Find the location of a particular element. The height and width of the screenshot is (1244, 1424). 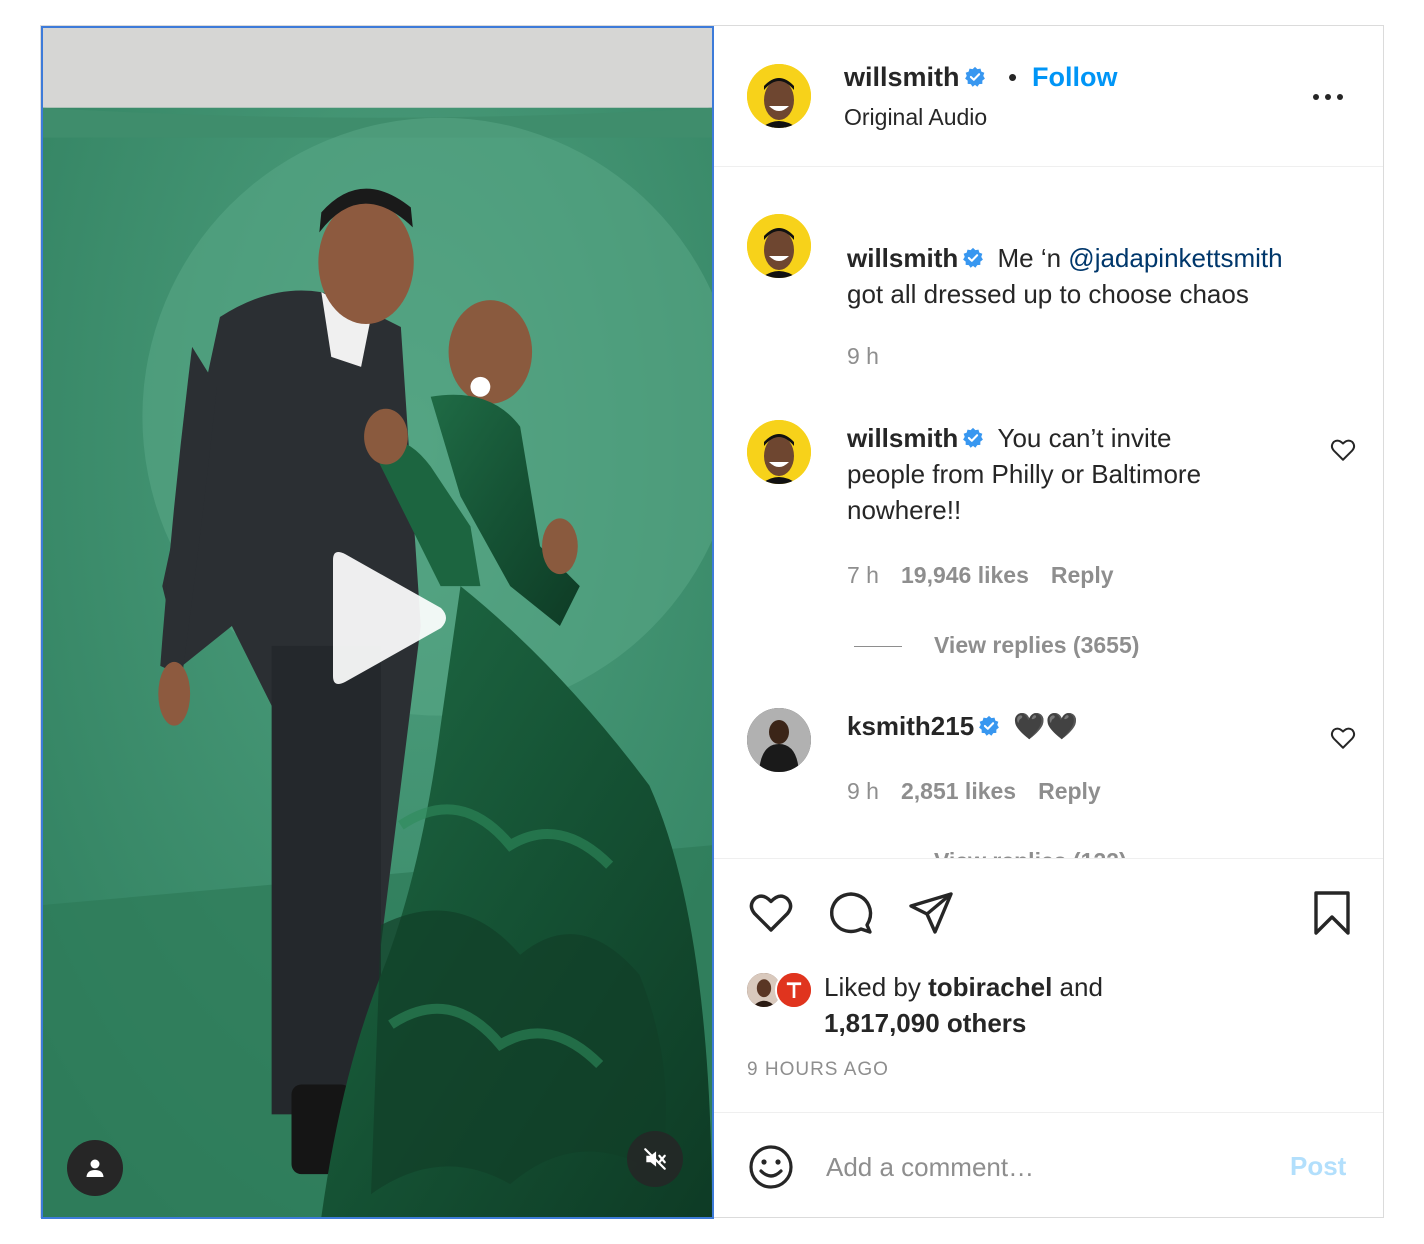

save-button is located at coordinates (1332, 913).